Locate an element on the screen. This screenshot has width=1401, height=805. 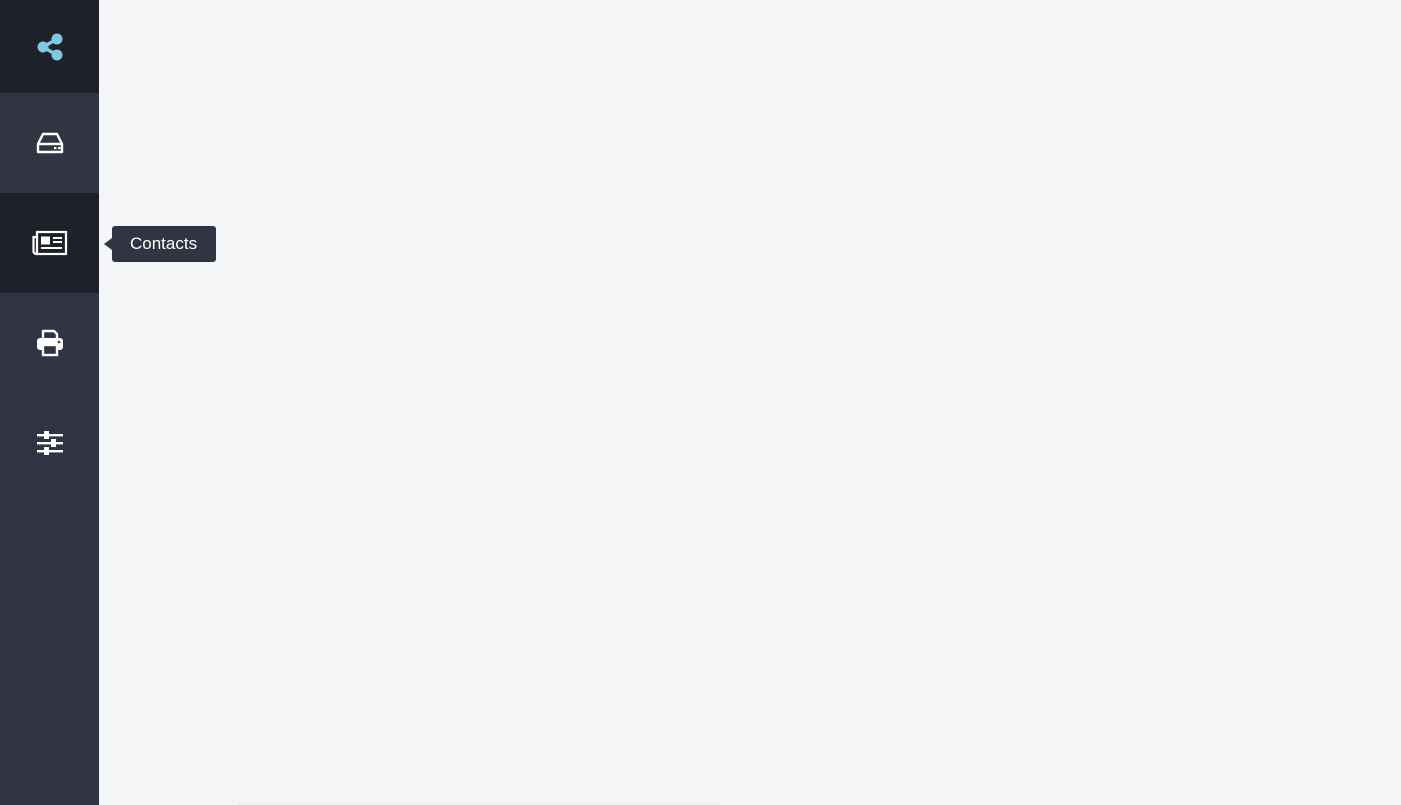
sidebar-item-print is located at coordinates (49, 343).